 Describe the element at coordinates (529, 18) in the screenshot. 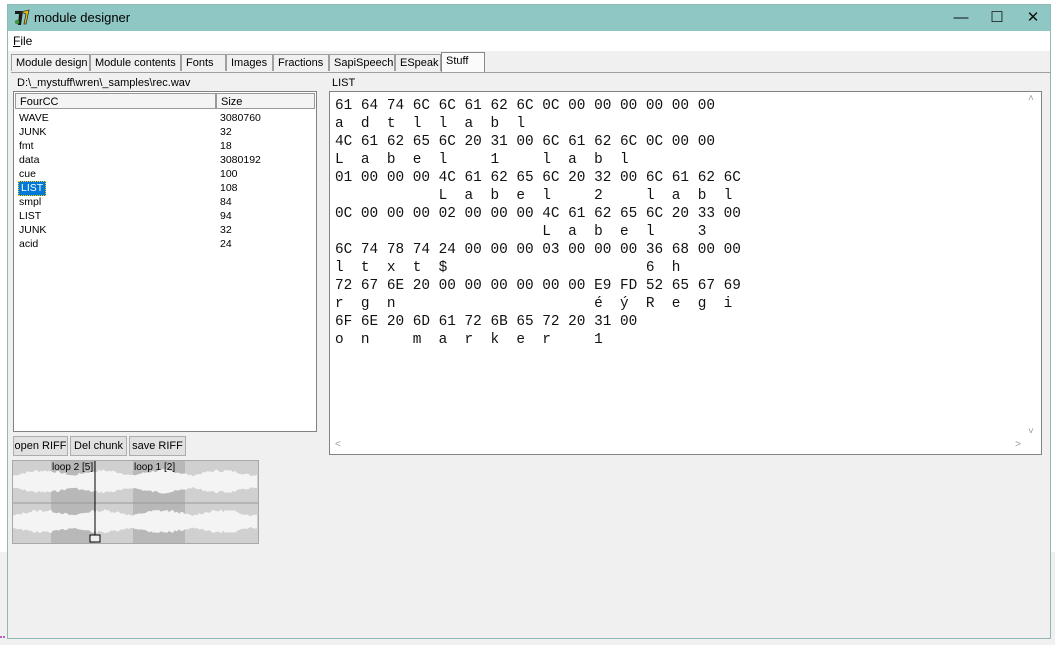

I see `title-bar: module designer — ☐ ✕` at that location.